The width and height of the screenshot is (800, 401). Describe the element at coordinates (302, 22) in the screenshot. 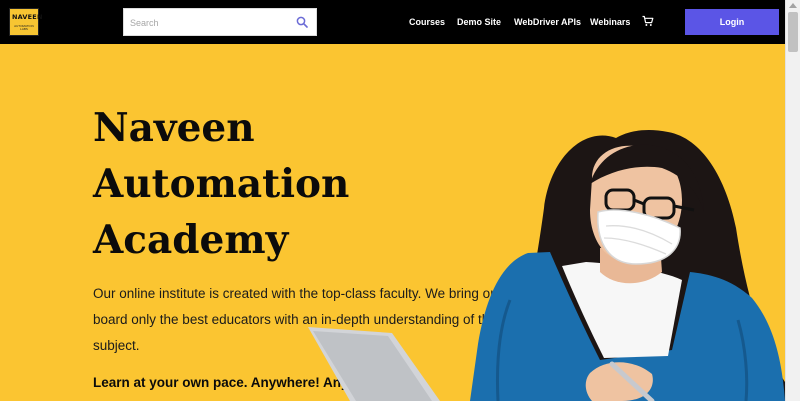

I see `search-icon` at that location.